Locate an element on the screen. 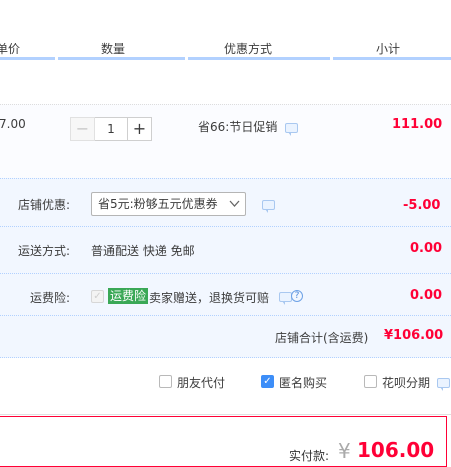 This screenshot has width=451, height=467. anonymous-checkbox: ✓ is located at coordinates (267, 381).